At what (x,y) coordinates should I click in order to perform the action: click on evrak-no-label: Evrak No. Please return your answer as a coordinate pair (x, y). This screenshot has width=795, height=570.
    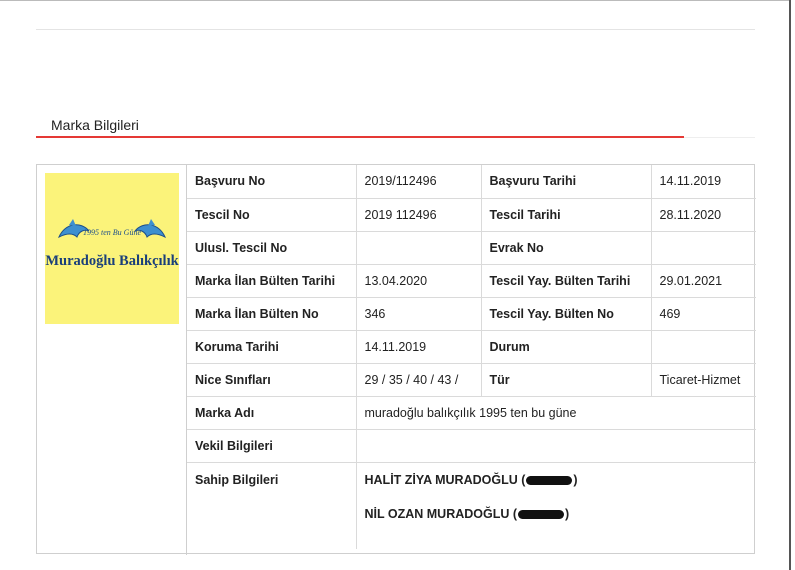
    Looking at the image, I should click on (566, 248).